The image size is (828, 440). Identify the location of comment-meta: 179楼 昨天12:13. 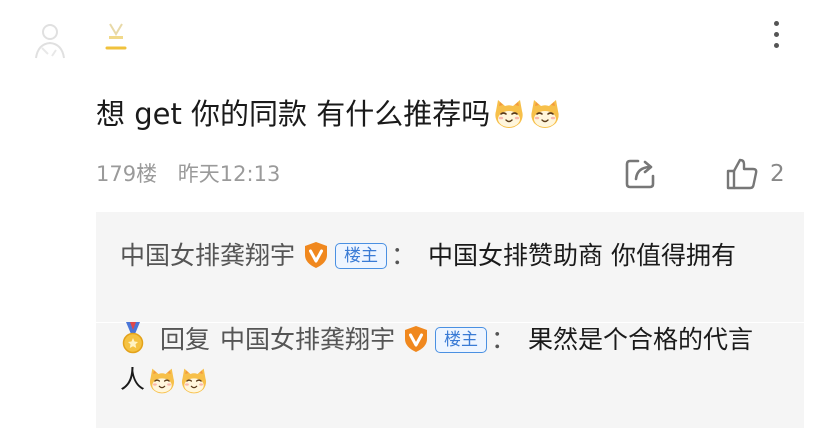
(188, 174).